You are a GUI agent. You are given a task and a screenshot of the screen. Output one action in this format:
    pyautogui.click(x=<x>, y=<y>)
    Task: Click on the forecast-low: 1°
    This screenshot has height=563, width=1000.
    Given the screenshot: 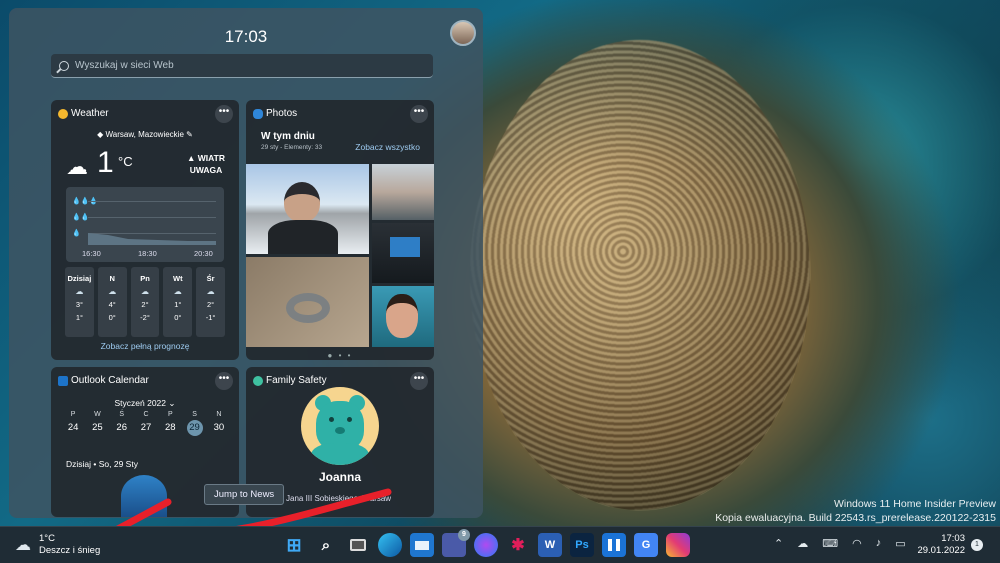 What is the action you would take?
    pyautogui.click(x=79, y=317)
    